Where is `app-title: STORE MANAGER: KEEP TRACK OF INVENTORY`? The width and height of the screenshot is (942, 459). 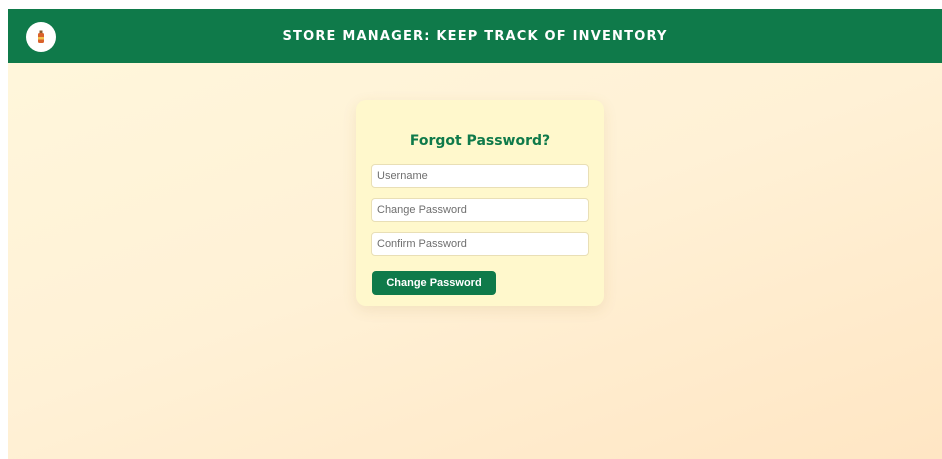
app-title: STORE MANAGER: KEEP TRACK OF INVENTORY is located at coordinates (475, 36).